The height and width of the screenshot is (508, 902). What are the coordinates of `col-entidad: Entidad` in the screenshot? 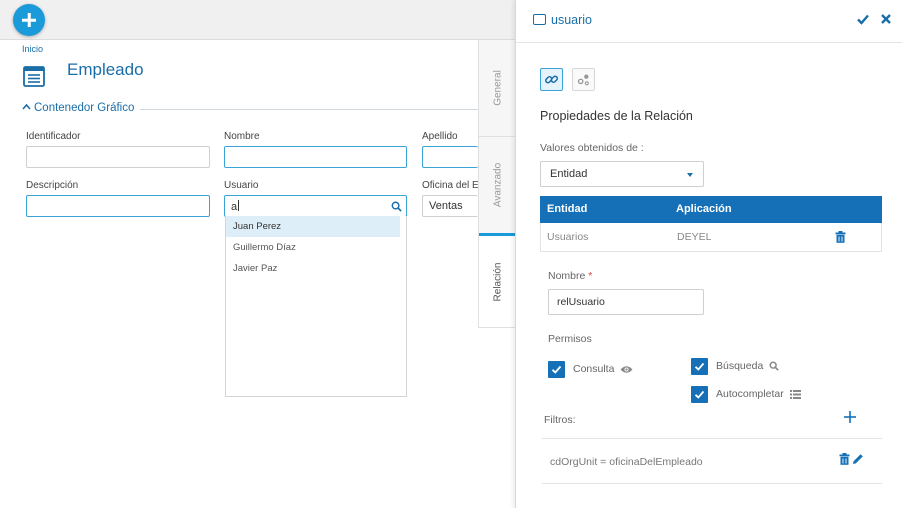 It's located at (567, 209).